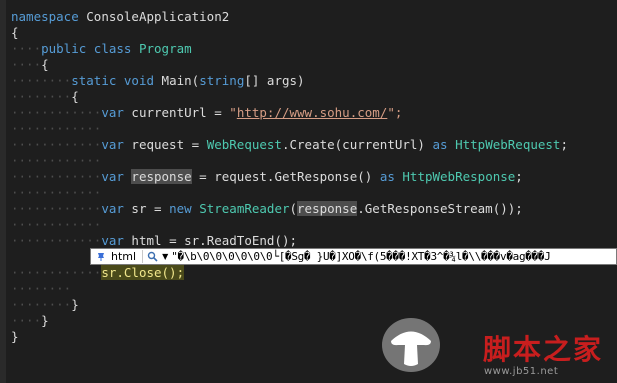 This screenshot has width=617, height=383. I want to click on variable: html, so click(146, 240).